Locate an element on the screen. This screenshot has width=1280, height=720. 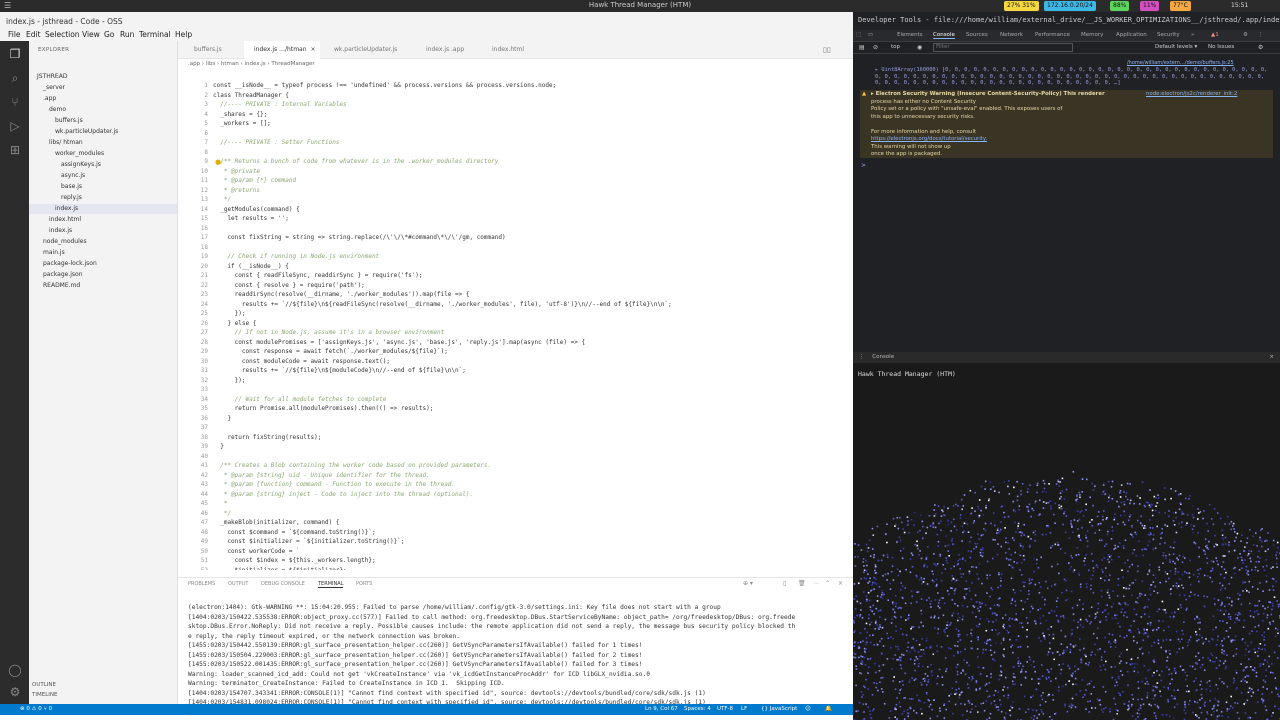
tree-item: _server is located at coordinates (103, 88).